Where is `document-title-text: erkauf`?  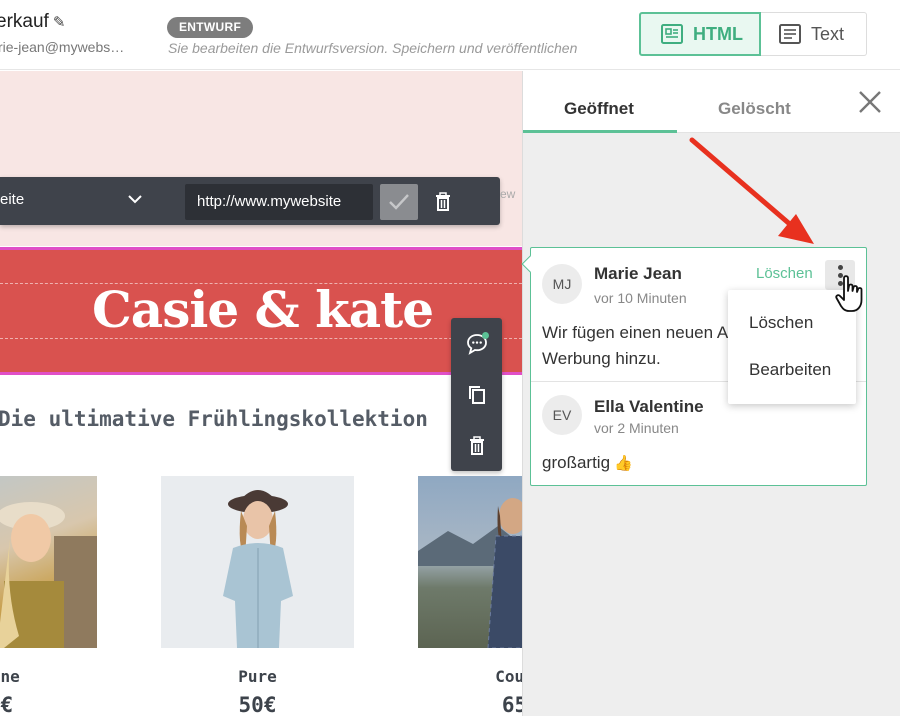
document-title-text: erkauf is located at coordinates (24, 21).